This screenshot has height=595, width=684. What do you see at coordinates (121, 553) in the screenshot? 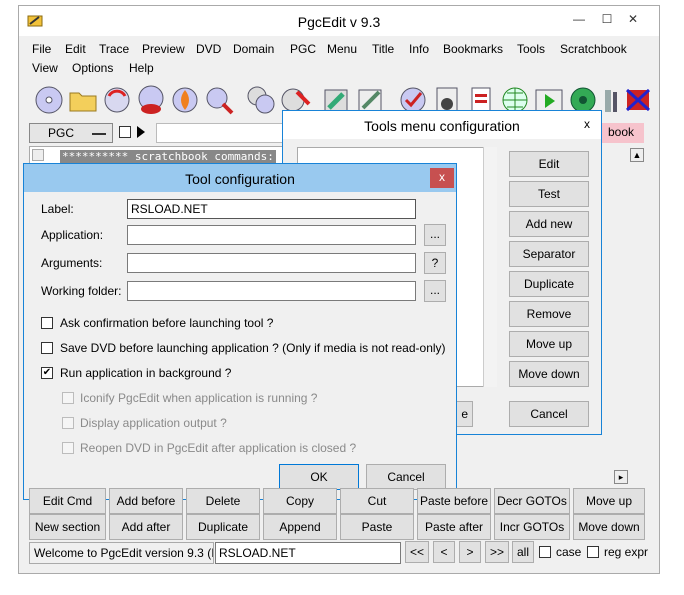
I see `status-message: Welcome to PgcEdit version 9.3 (I` at bounding box center [121, 553].